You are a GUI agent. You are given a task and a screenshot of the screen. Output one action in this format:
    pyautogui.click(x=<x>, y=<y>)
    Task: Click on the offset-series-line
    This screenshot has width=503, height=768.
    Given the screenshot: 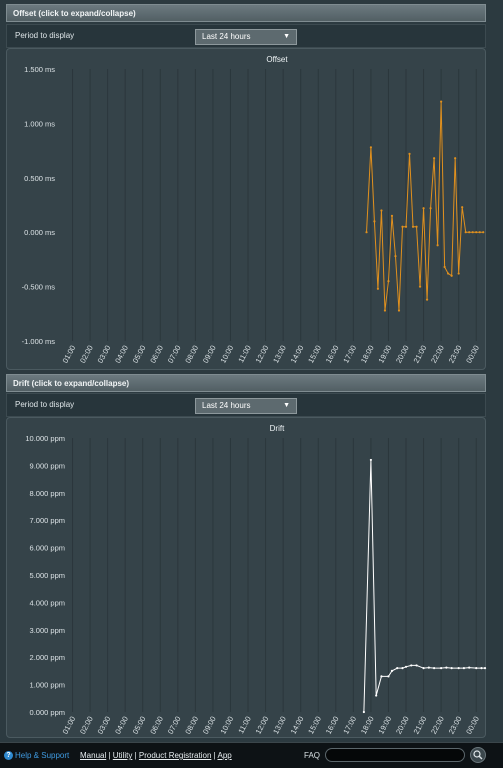 What is the action you would take?
    pyautogui.click(x=425, y=206)
    